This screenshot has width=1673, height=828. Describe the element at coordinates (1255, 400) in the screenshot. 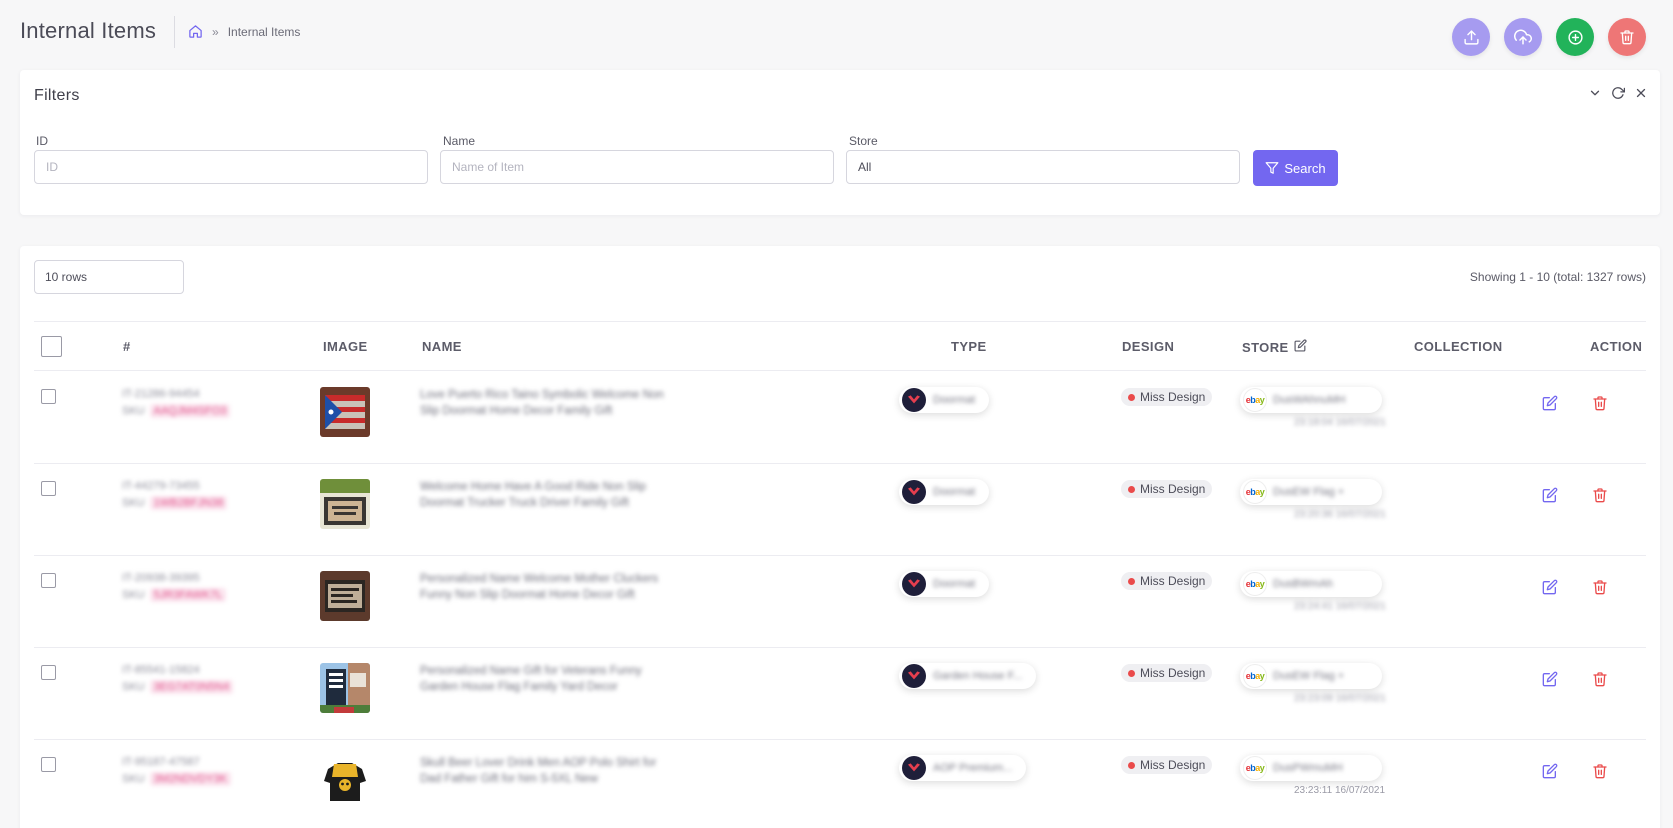

I see `ebay-logo-icon: ebay` at that location.